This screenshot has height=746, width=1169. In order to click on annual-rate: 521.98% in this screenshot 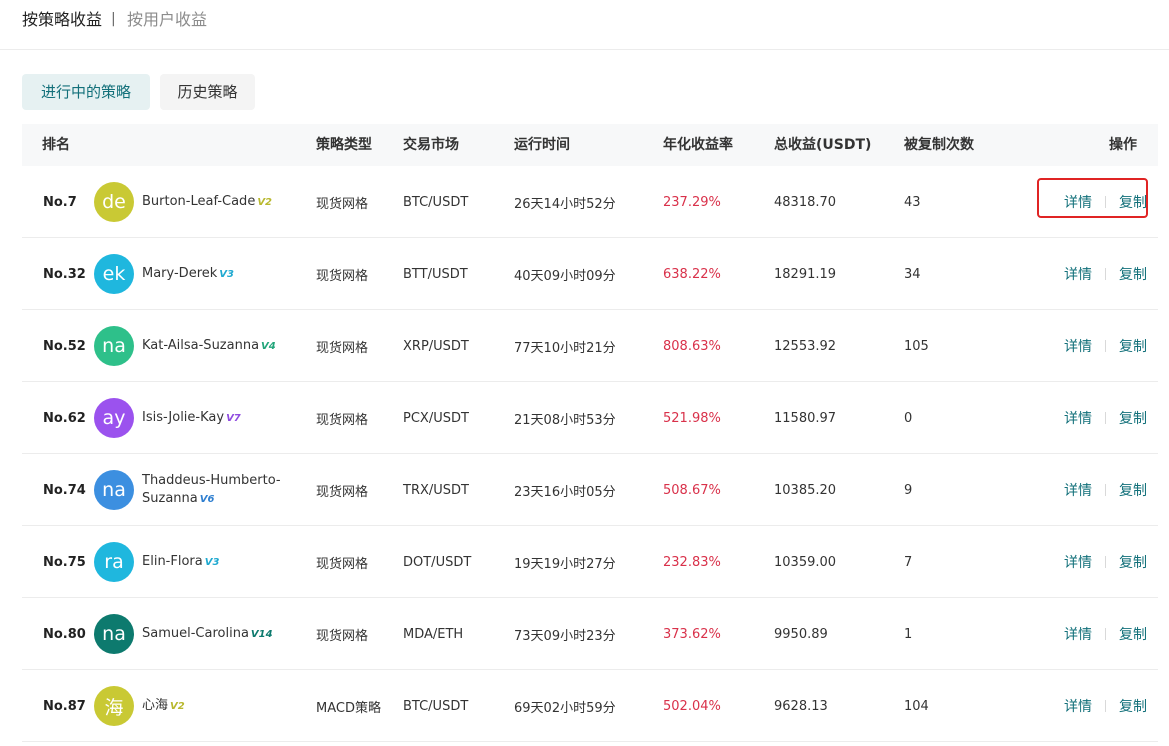, I will do `click(692, 418)`.